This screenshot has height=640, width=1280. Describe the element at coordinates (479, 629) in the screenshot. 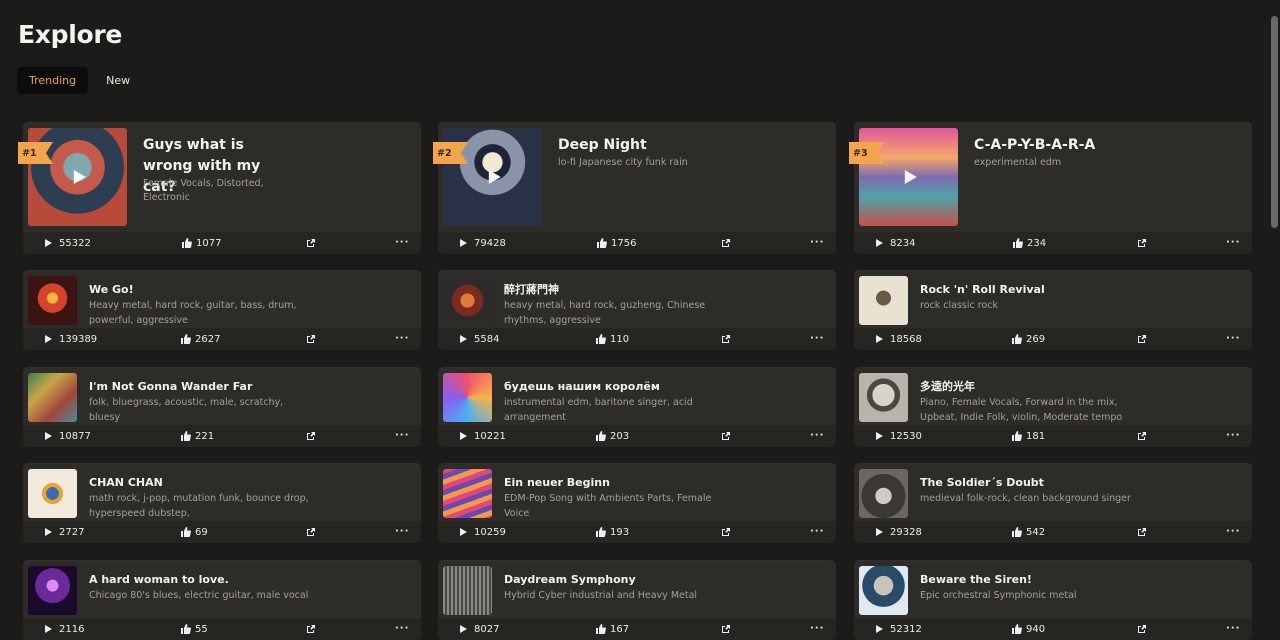

I see `play-count: 8027` at that location.